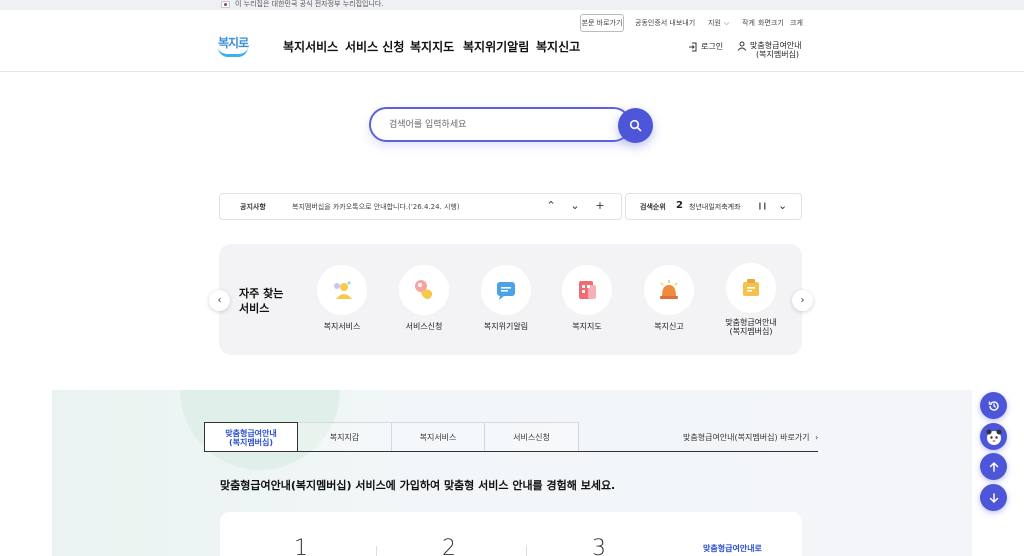 This screenshot has height=556, width=1024. I want to click on arrow-down-icon, so click(993, 497).